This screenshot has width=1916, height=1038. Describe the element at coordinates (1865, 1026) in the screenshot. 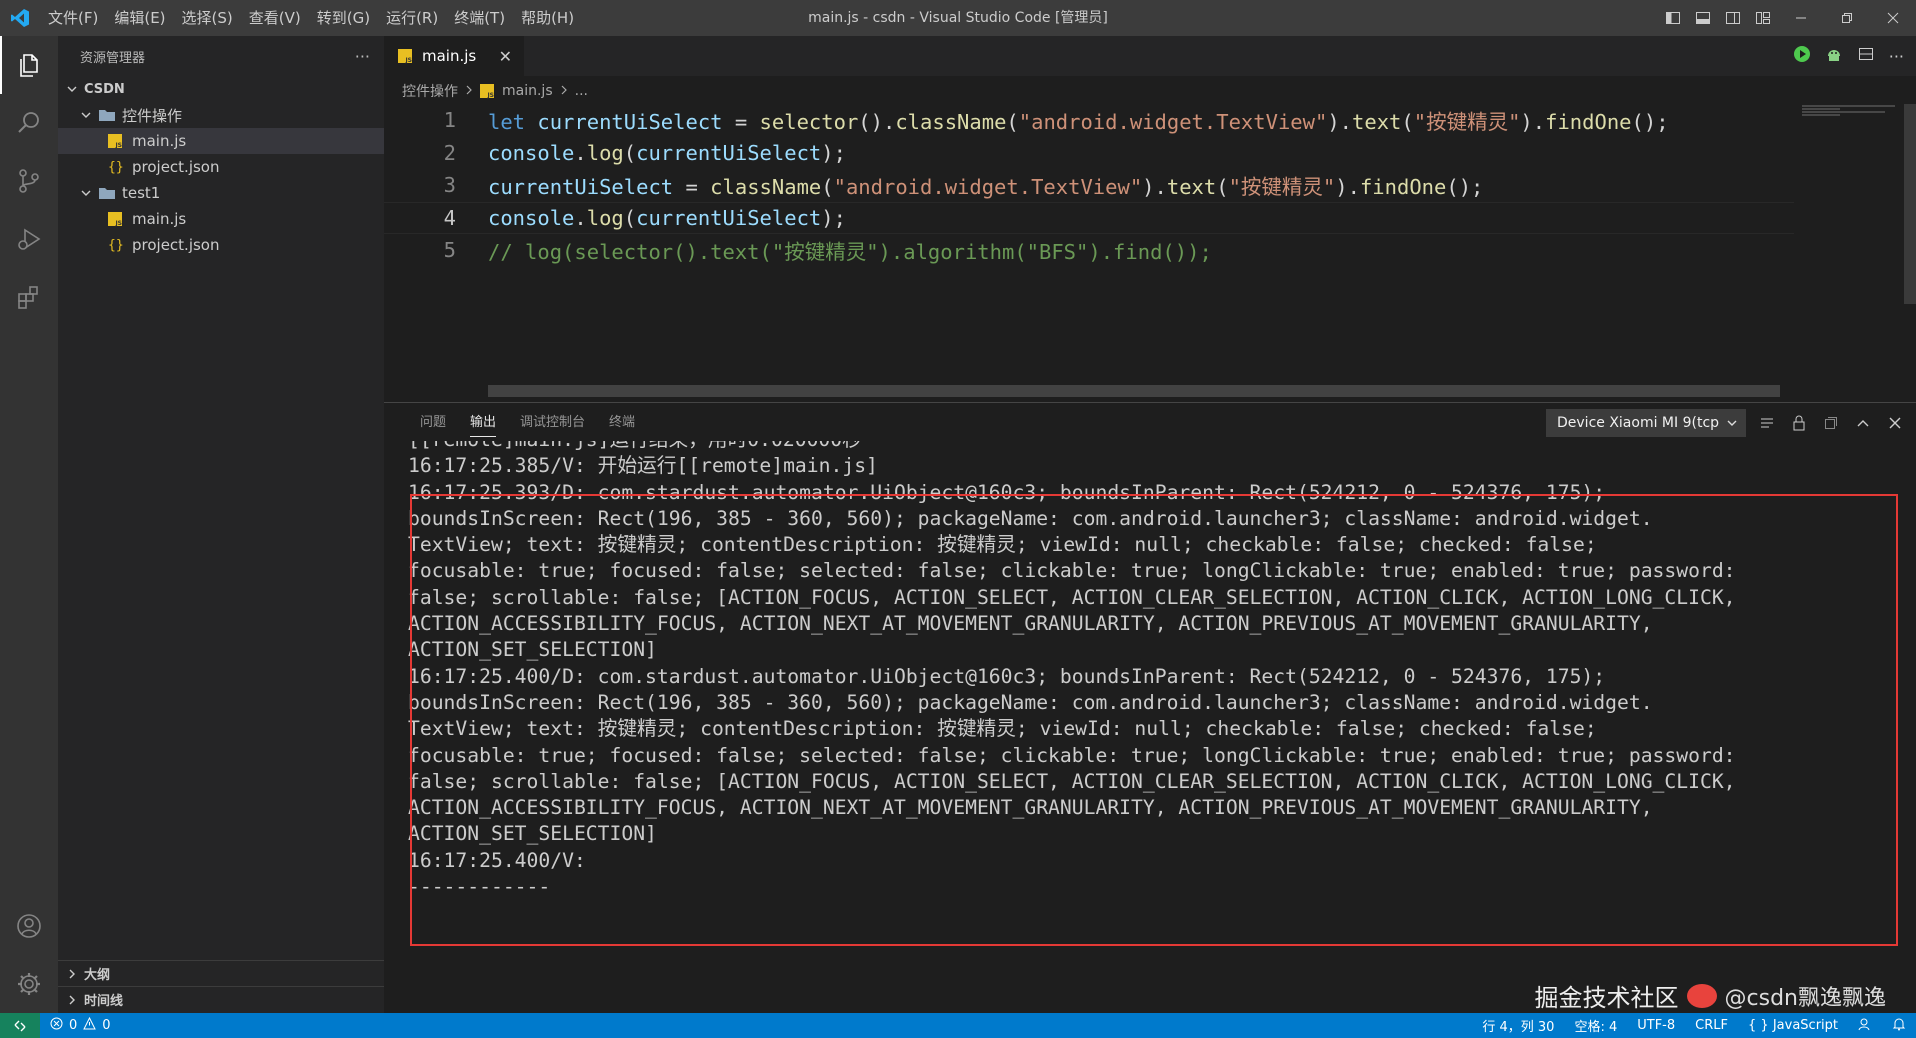

I see `feedback-icon` at that location.